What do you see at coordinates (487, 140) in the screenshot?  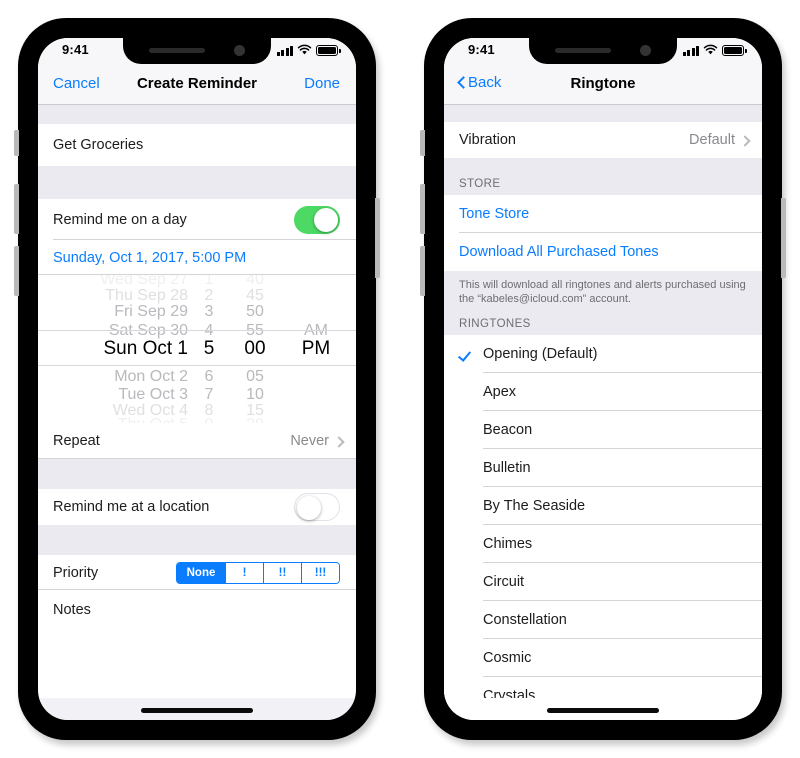 I see `vibration-label: Vibration` at bounding box center [487, 140].